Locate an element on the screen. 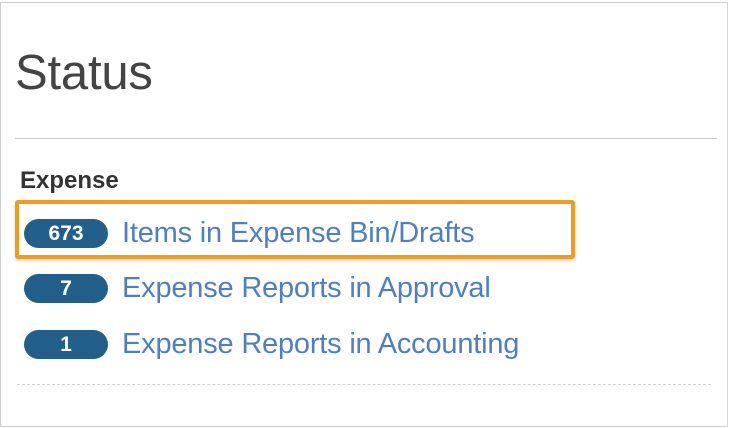  expense-section-label: Expense is located at coordinates (69, 180).